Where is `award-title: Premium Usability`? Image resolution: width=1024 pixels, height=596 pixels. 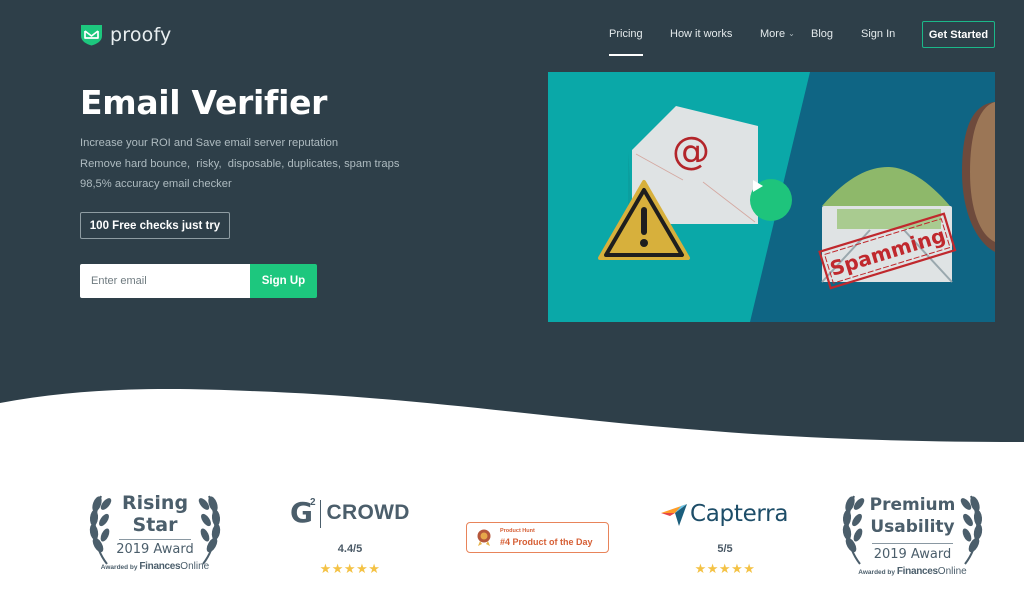 award-title: Premium Usability is located at coordinates (912, 516).